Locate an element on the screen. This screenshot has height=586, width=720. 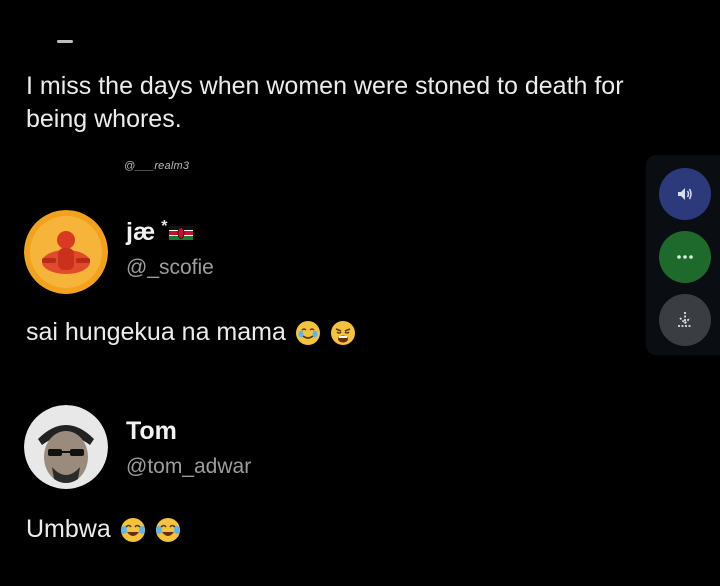
reply-text-line: sai hungekua na mama is located at coordinates (191, 332).